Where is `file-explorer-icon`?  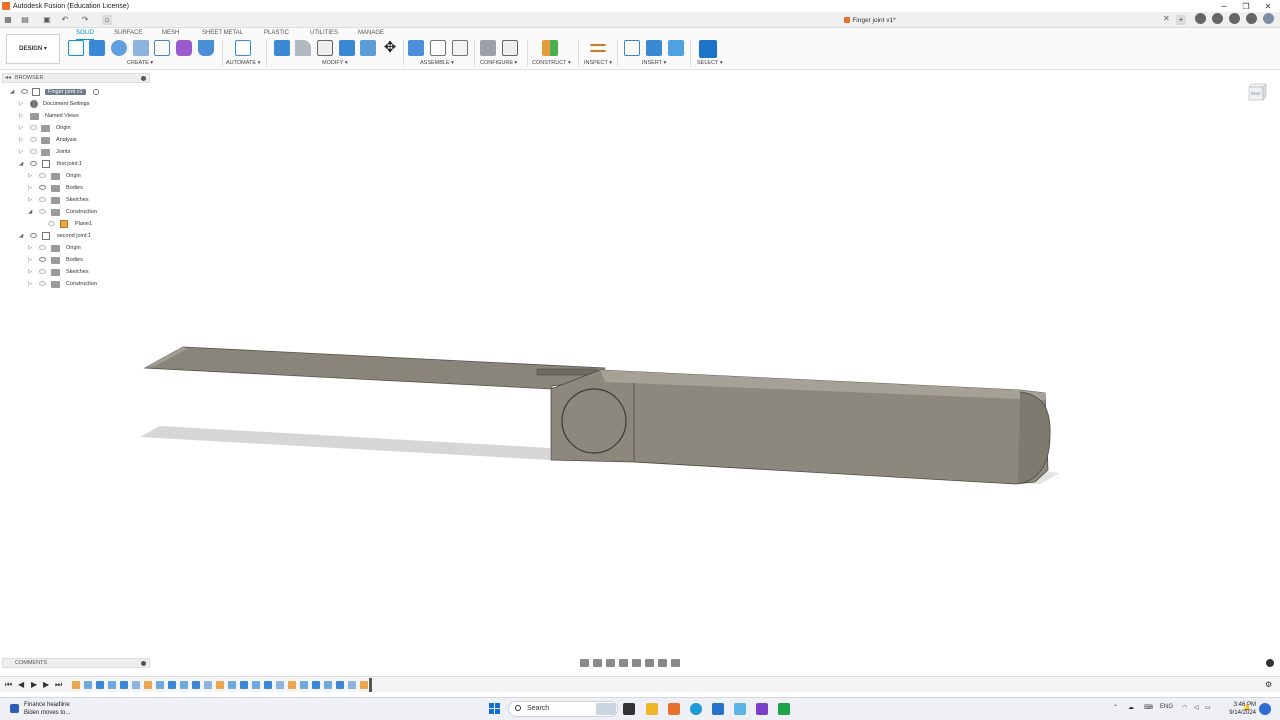
file-explorer-icon is located at coordinates (652, 709).